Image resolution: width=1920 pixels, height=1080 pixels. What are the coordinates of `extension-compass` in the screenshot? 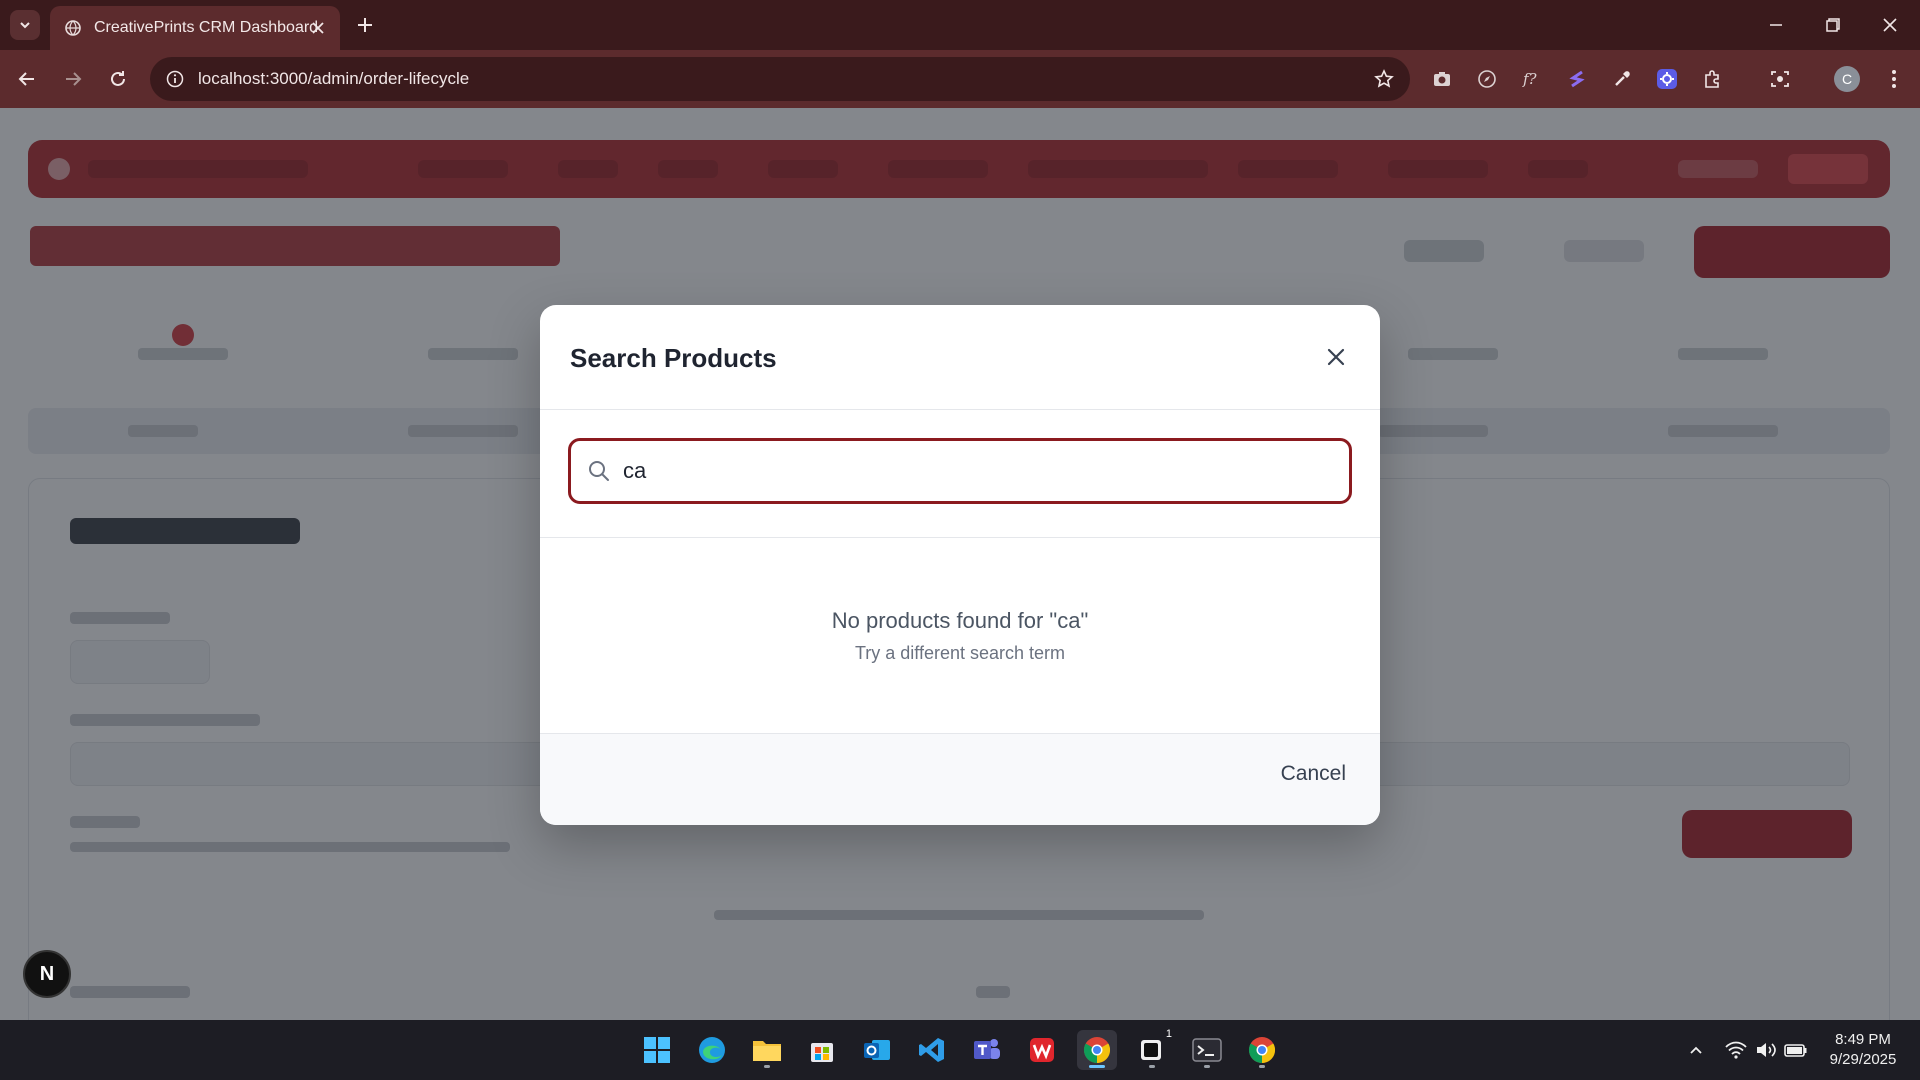 It's located at (1487, 79).